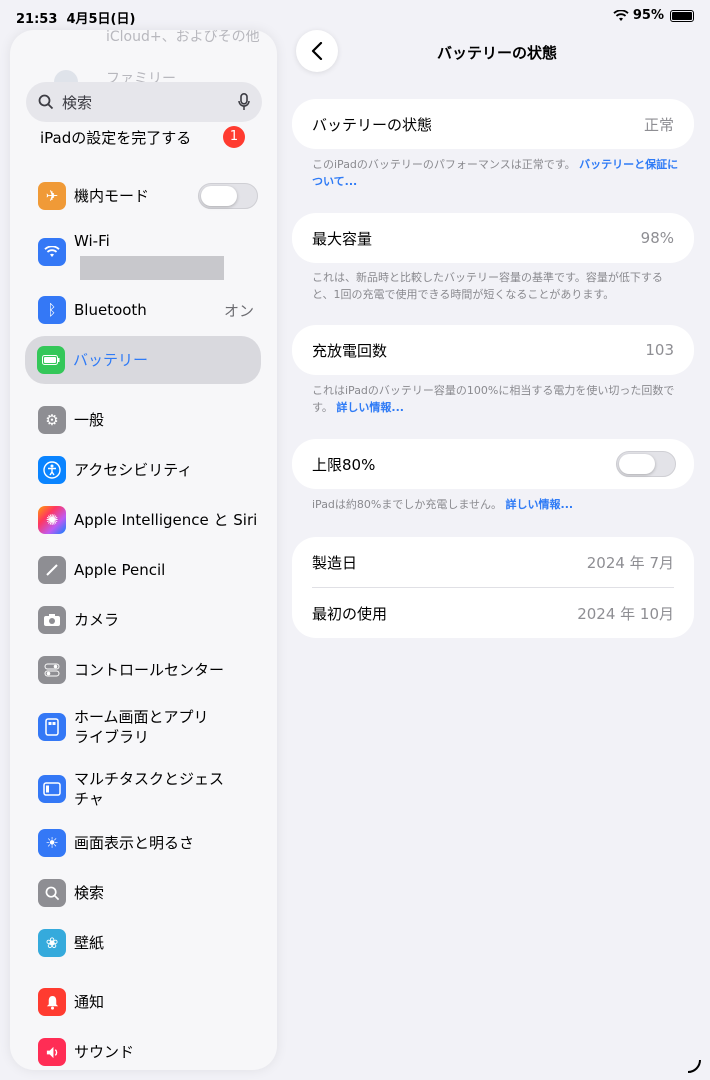 The image size is (710, 1080). Describe the element at coordinates (52, 727) in the screenshot. I see `home-screen-icon` at that location.